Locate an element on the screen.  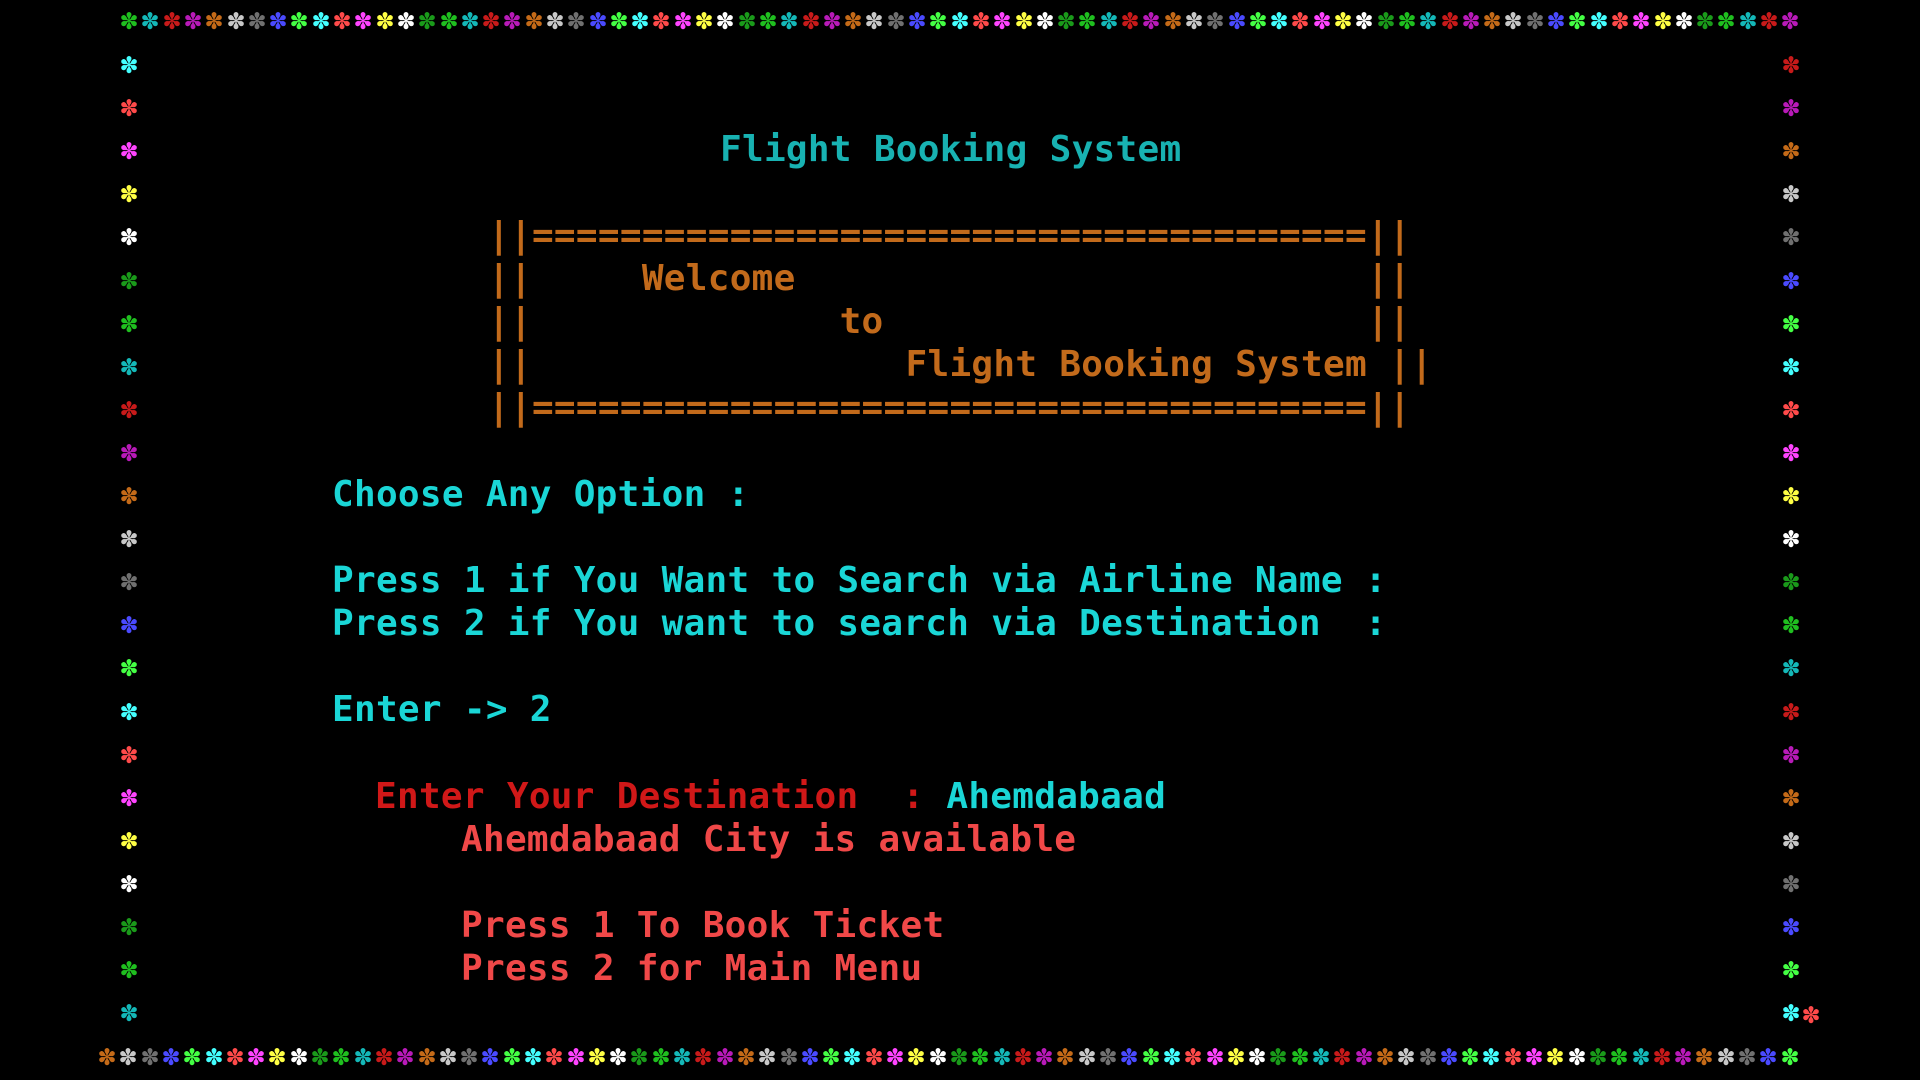
menu-entry-input: Enter -> 2 is located at coordinates (442, 709).